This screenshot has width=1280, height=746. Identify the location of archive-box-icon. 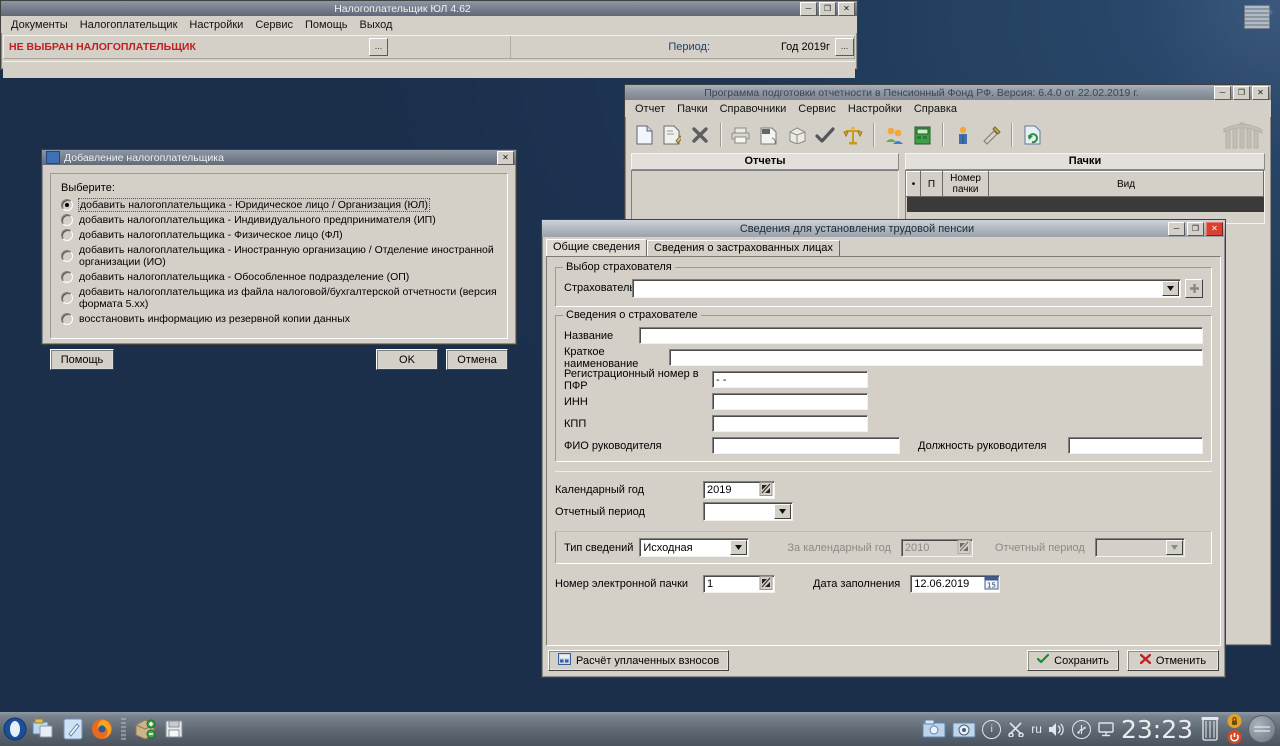
(797, 135).